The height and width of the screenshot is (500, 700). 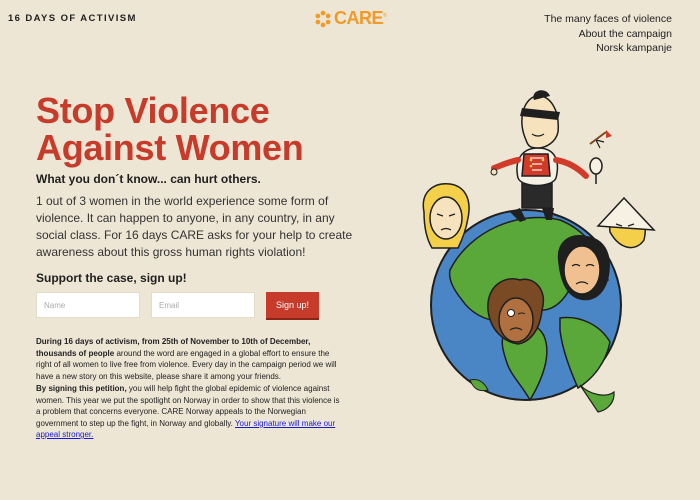 I want to click on email-field, so click(x=203, y=305).